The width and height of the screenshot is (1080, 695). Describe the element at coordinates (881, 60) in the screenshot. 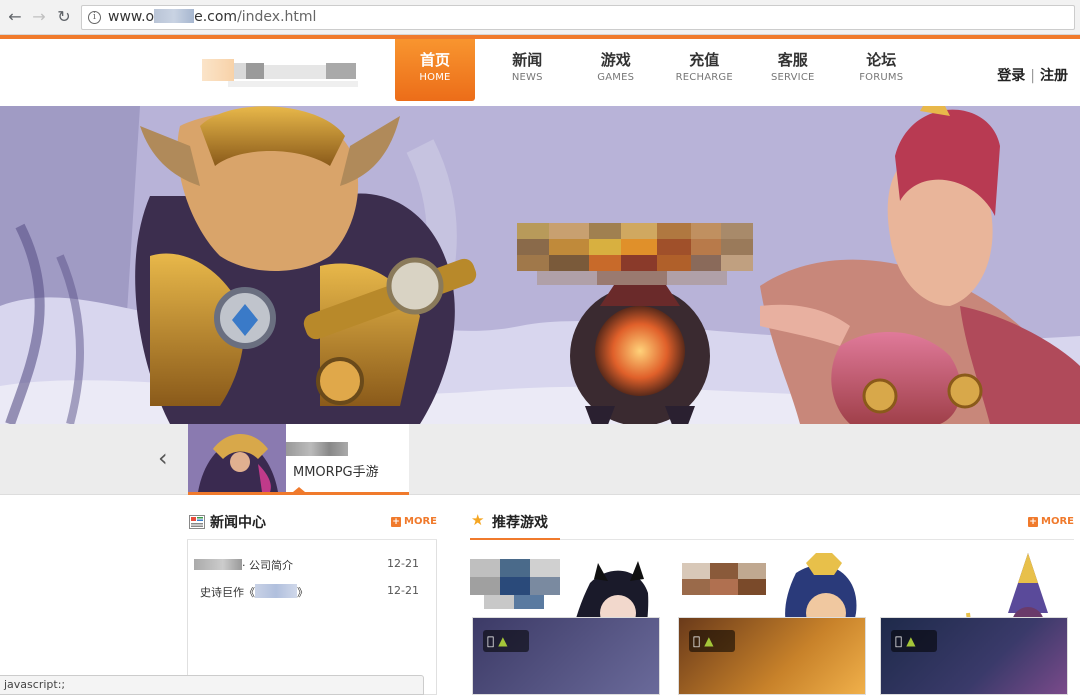

I see `nav-label-cn: 论坛` at that location.